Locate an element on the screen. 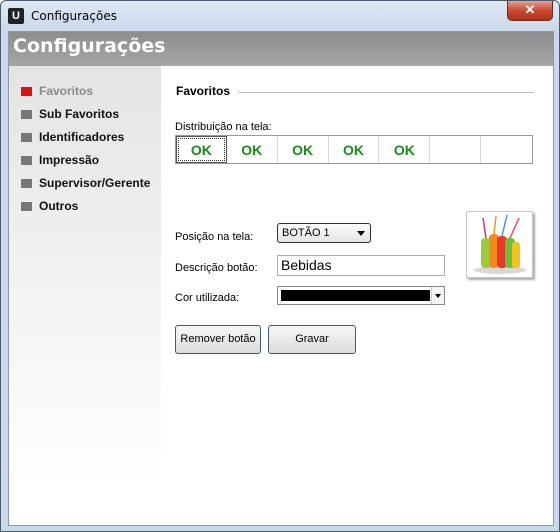  sidebar-item-label: Identificadores is located at coordinates (82, 137).